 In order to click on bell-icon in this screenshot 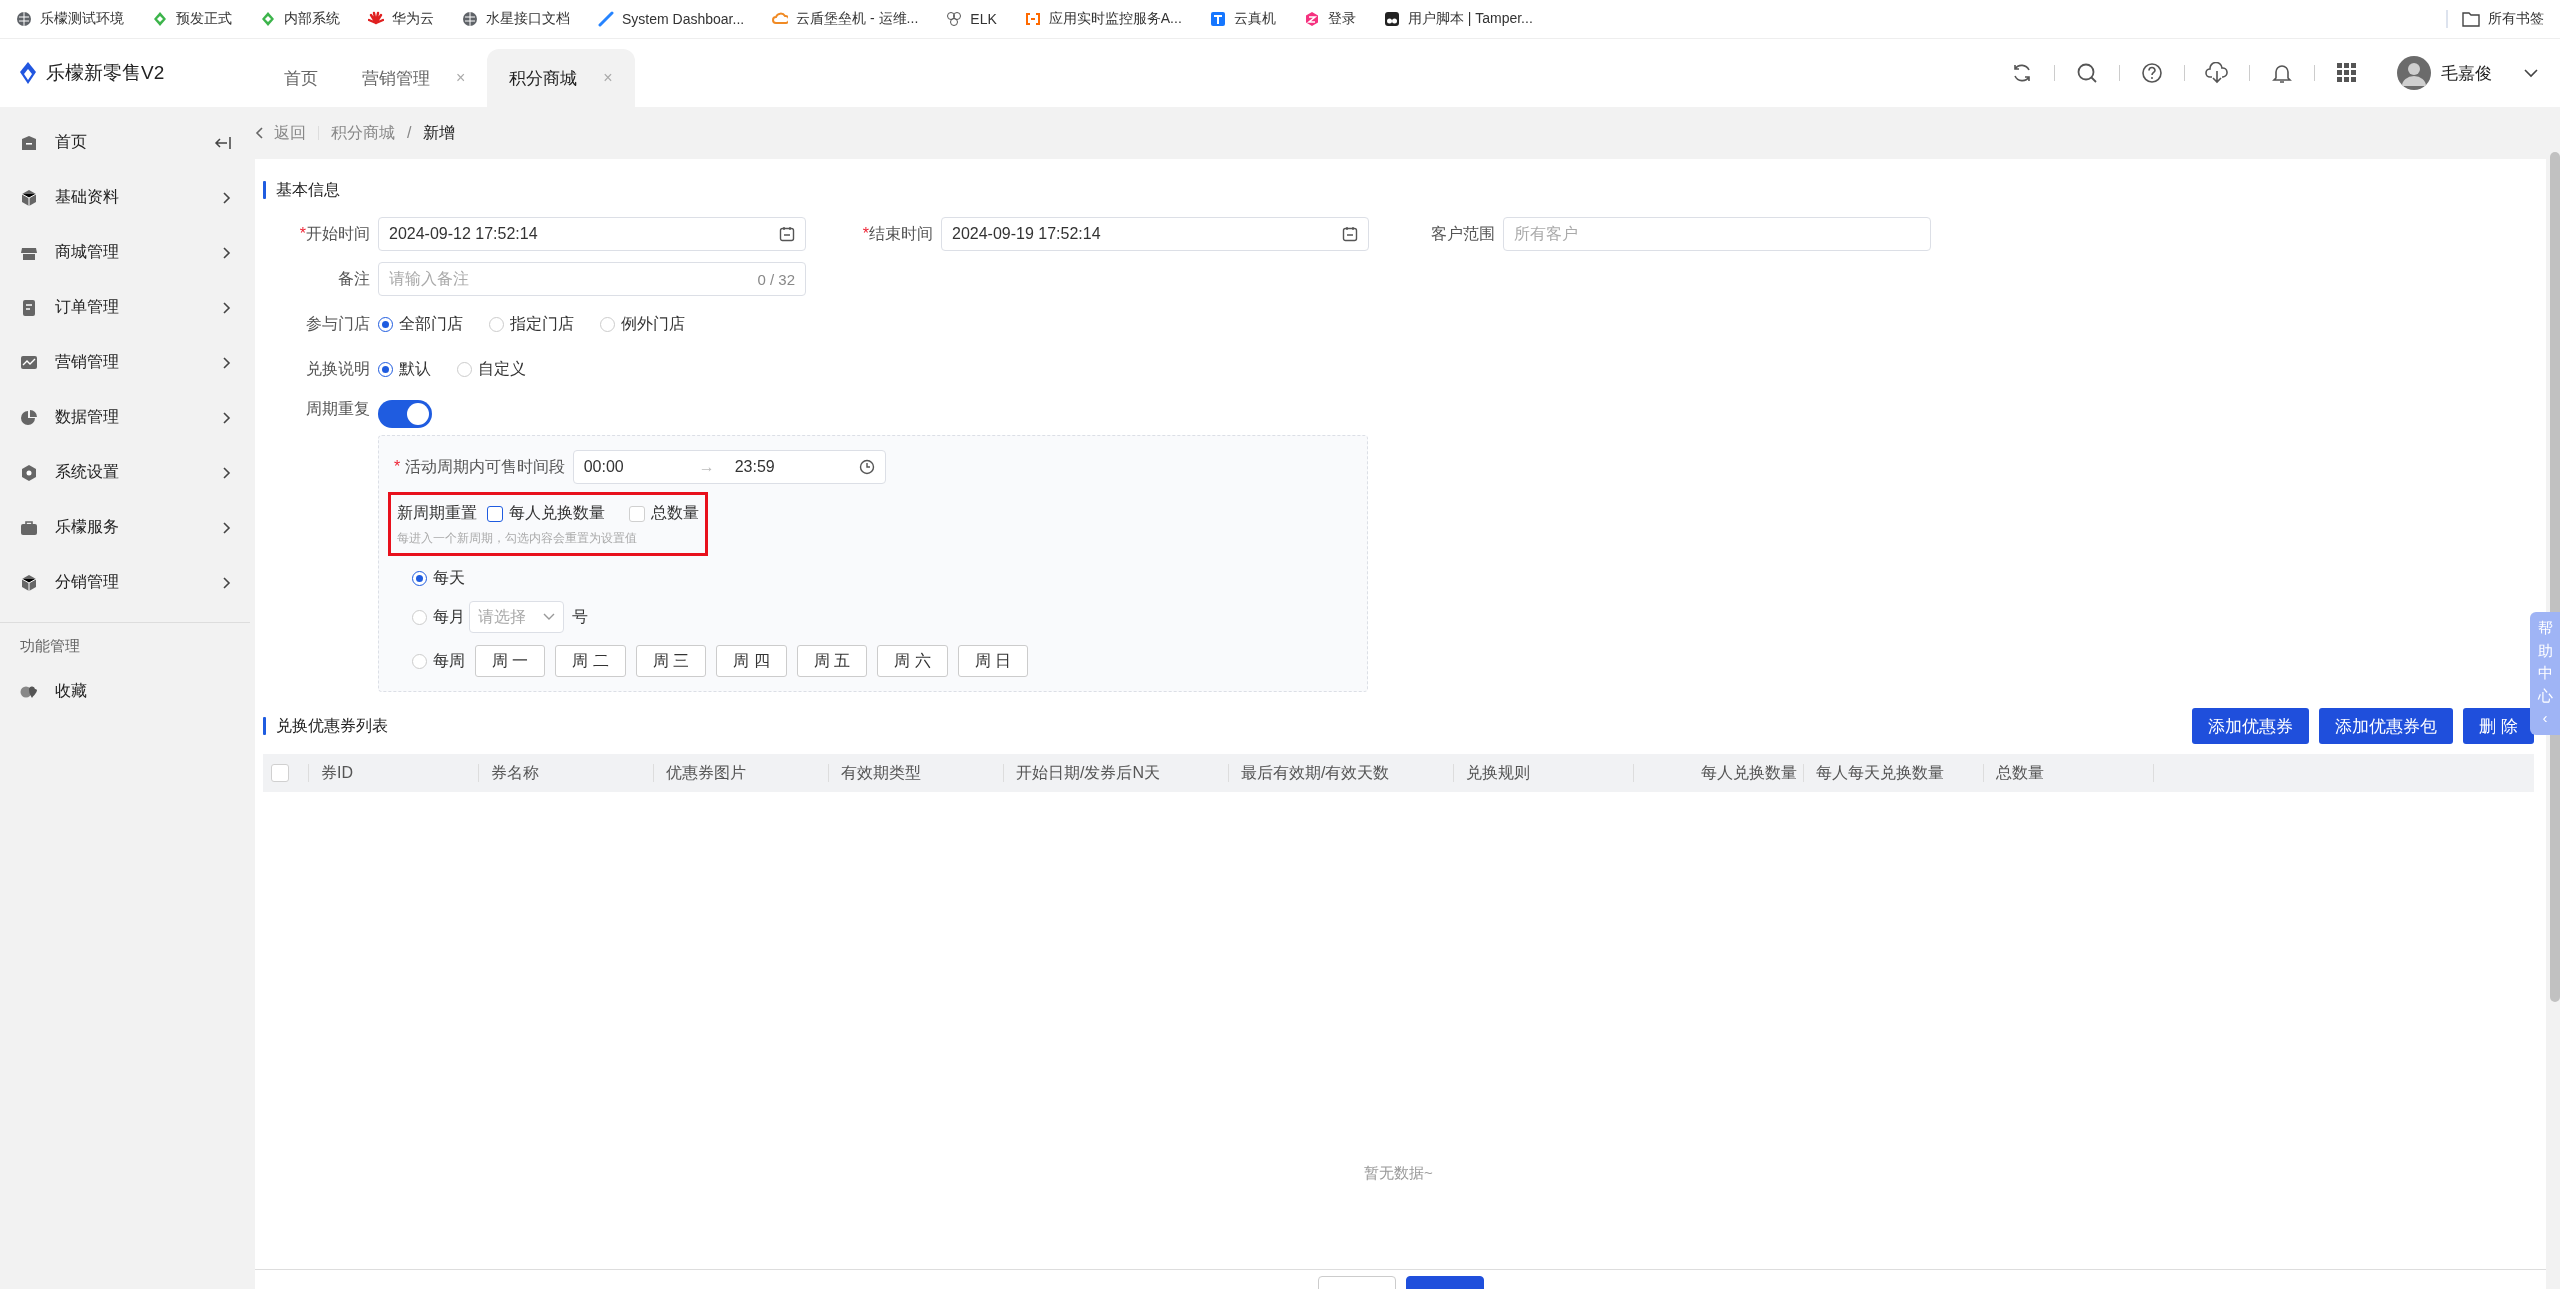, I will do `click(2282, 73)`.